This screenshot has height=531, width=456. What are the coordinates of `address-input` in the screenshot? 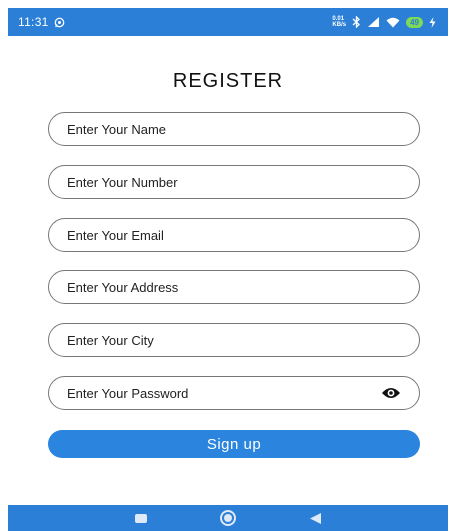 It's located at (234, 287).